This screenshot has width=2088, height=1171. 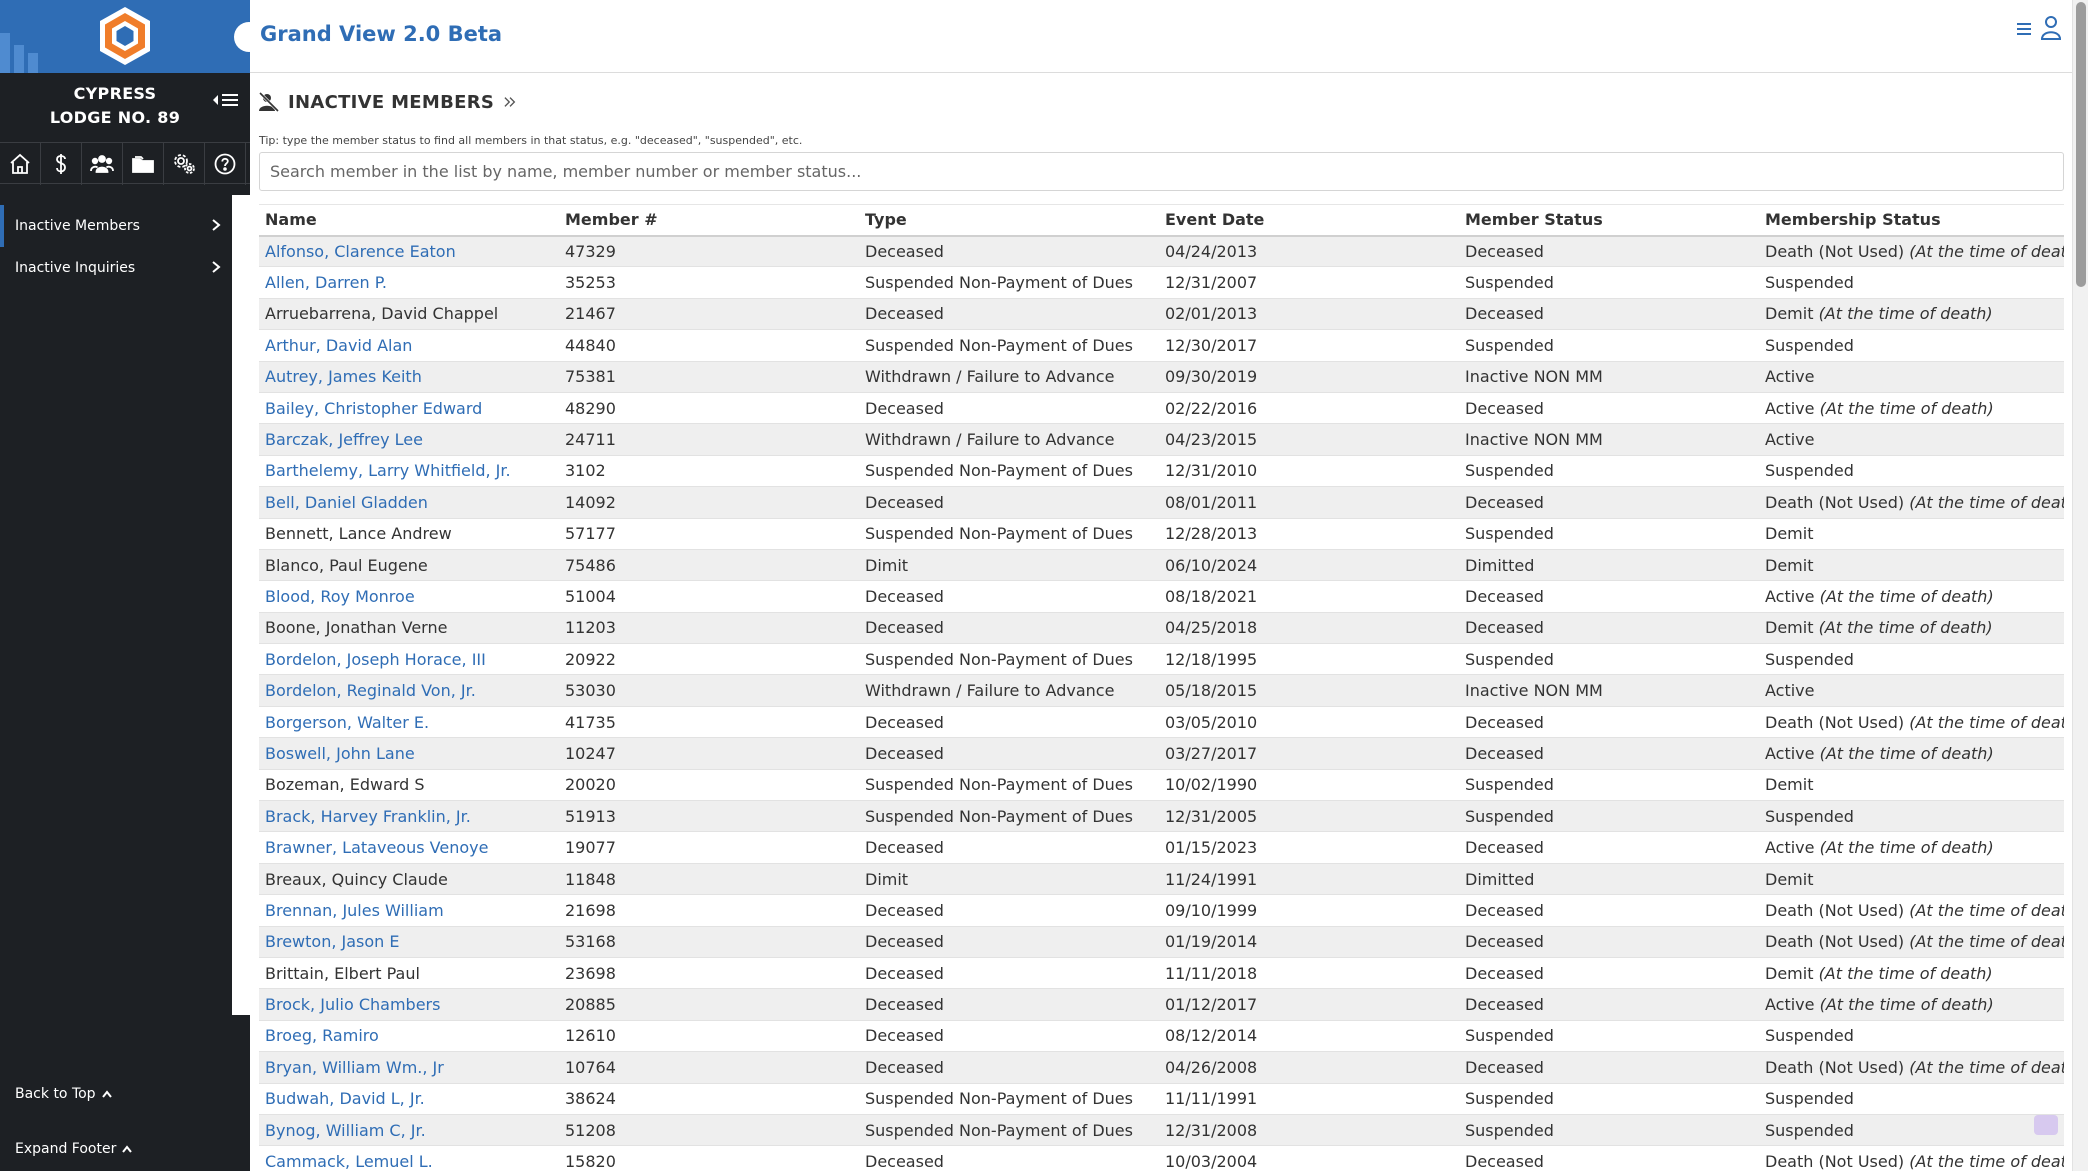 I want to click on cell-member-status: Suspended, so click(x=1609, y=282).